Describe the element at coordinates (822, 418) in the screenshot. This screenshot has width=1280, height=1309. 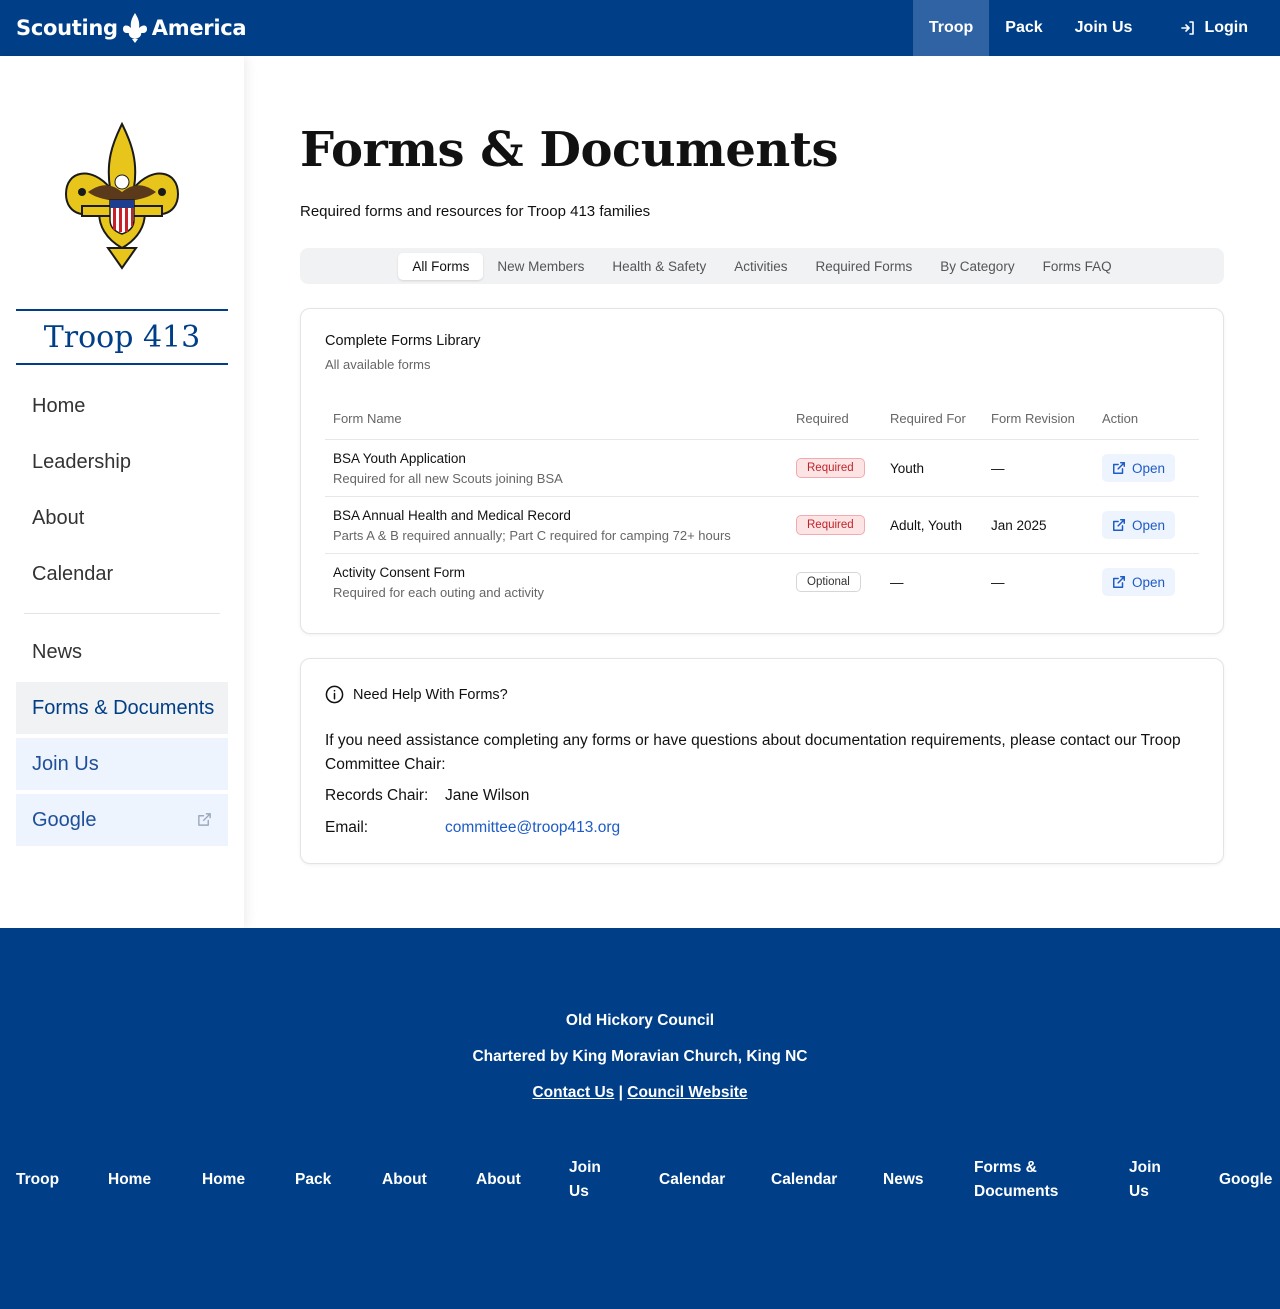
I see `column-header-required: Required` at that location.